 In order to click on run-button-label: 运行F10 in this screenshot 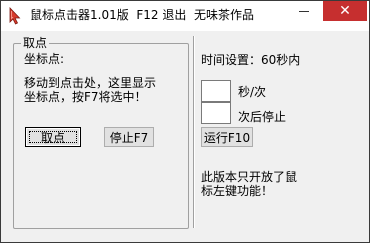, I will do `click(227, 138)`.